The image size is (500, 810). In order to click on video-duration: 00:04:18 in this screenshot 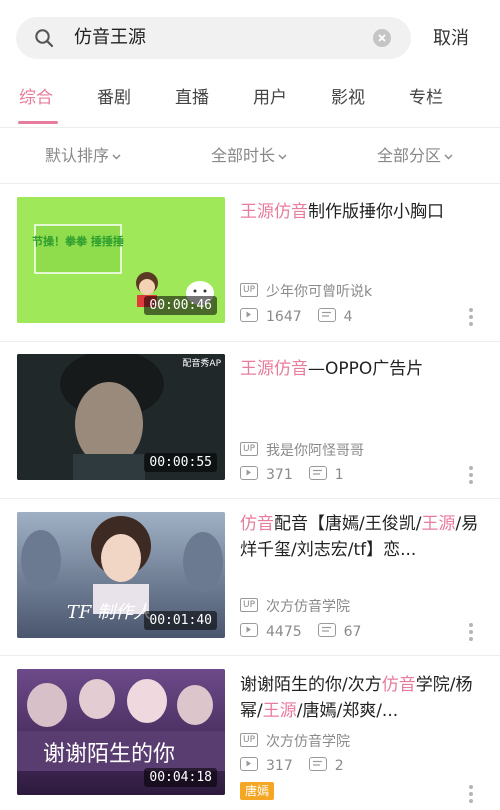, I will do `click(180, 777)`.